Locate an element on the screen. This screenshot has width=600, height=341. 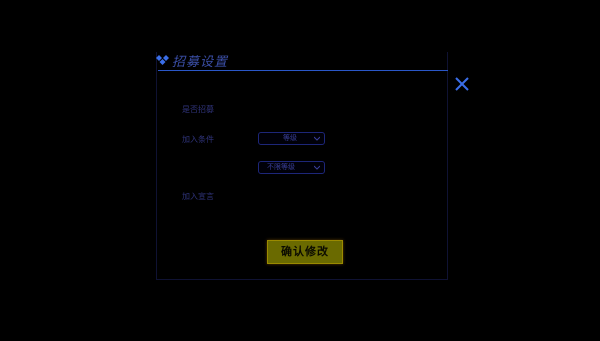
level-limit-value: 不限等级 is located at coordinates (281, 167).